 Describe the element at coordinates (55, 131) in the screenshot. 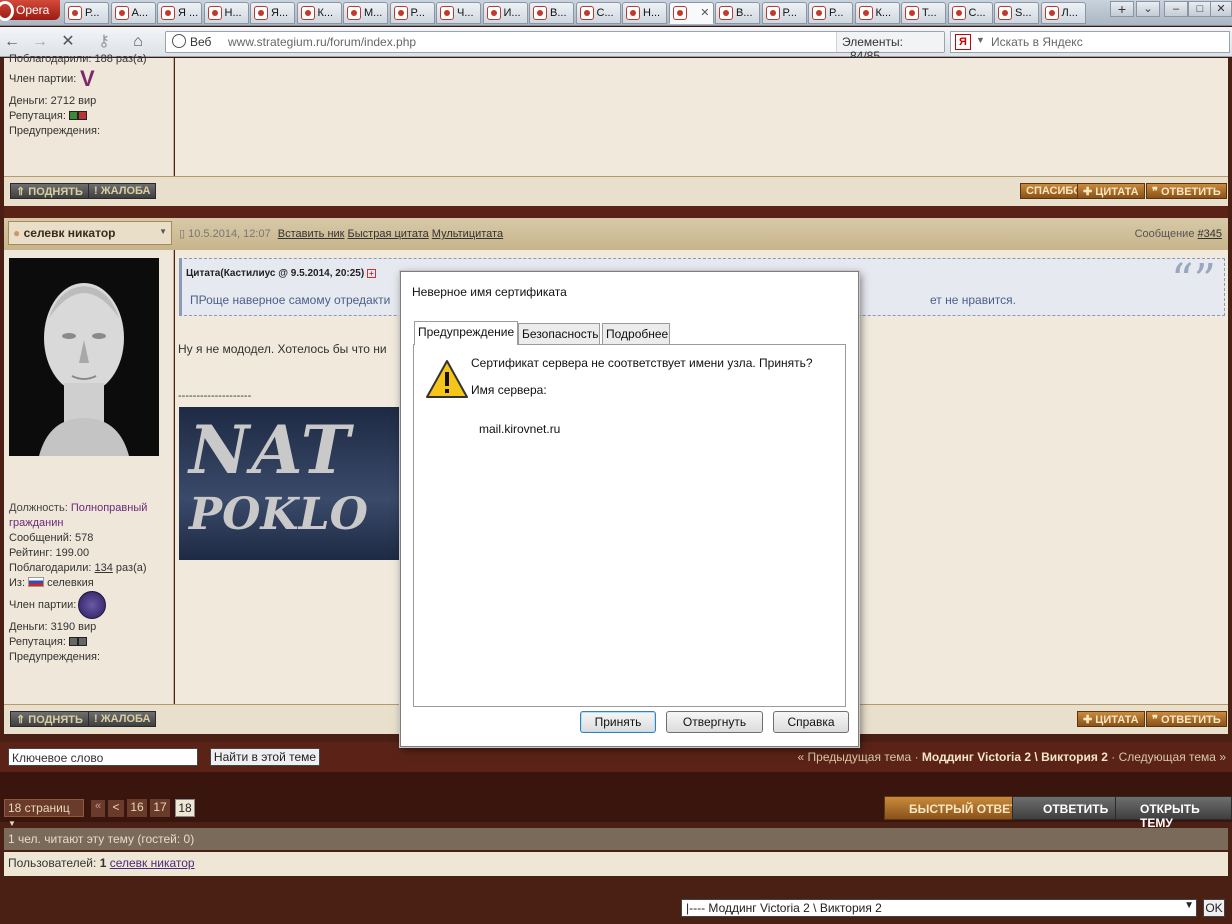

I see `post1-warnings: Предупреждения:` at that location.